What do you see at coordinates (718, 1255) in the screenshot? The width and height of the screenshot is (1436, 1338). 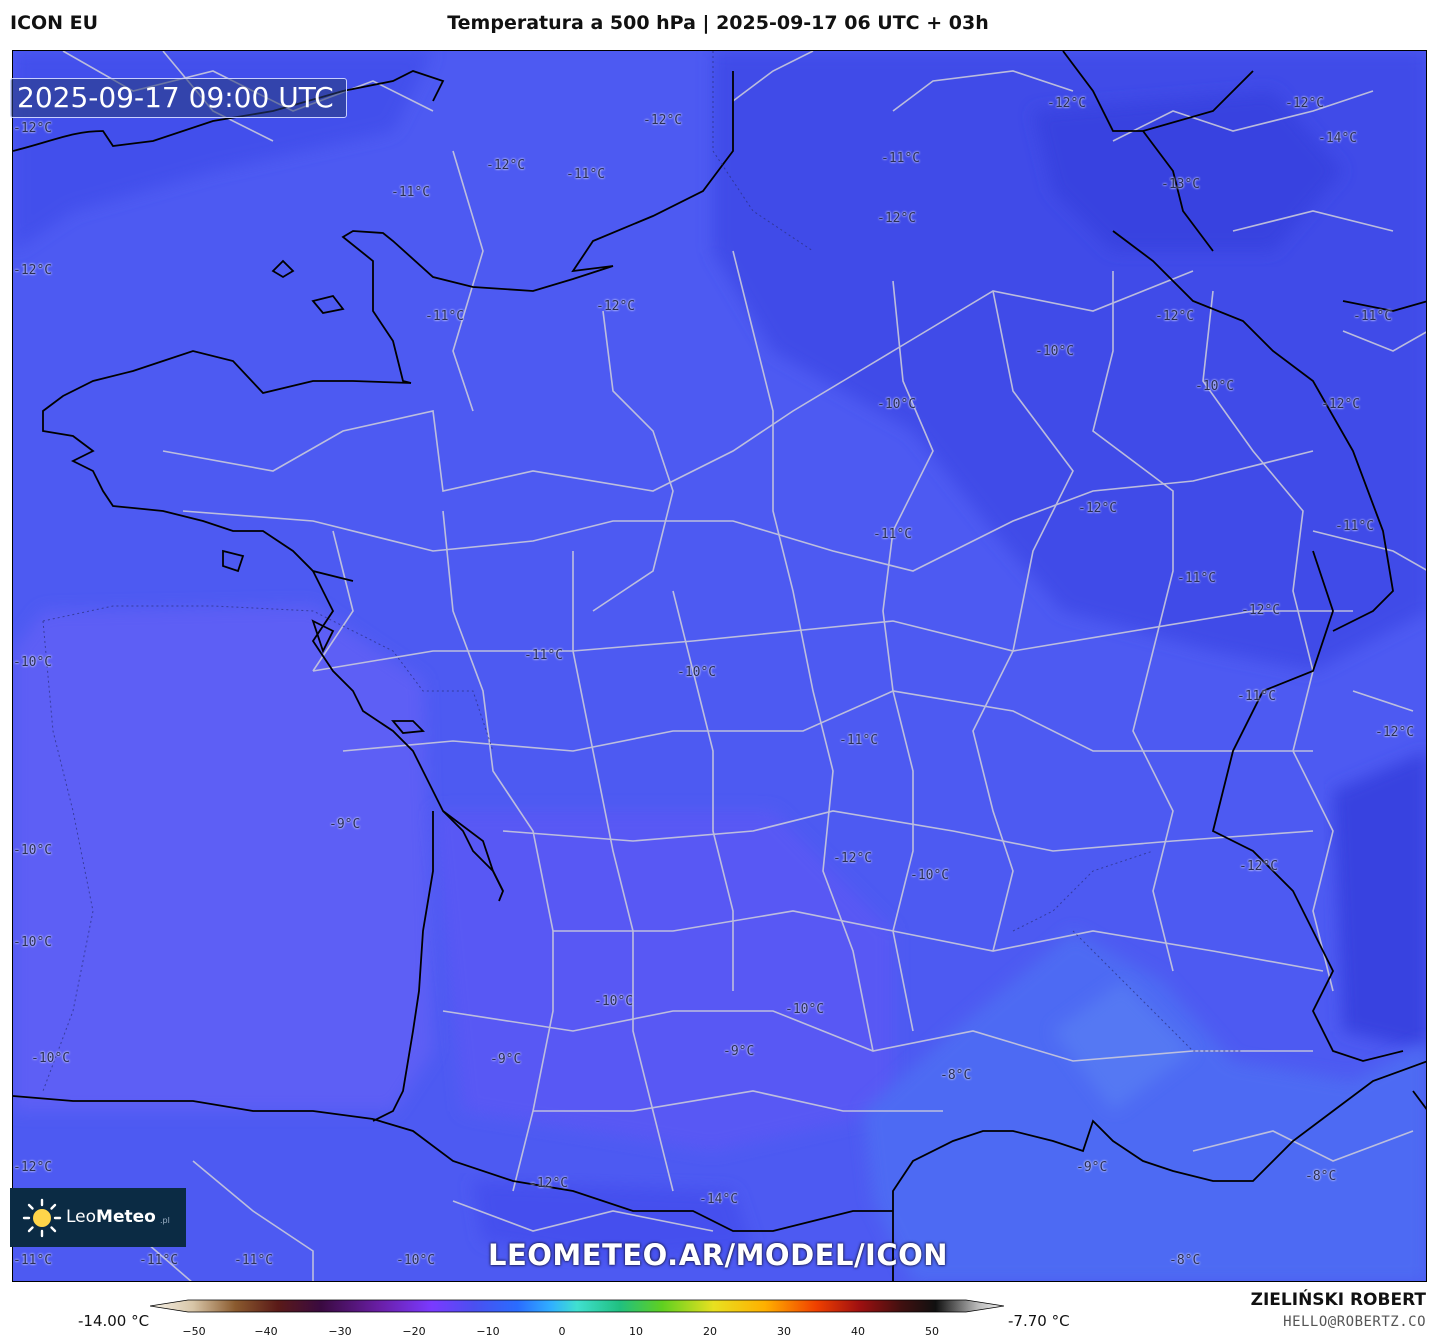 I see `model-url-watermark: LEOMETEO.AR/MODEL/ICON` at bounding box center [718, 1255].